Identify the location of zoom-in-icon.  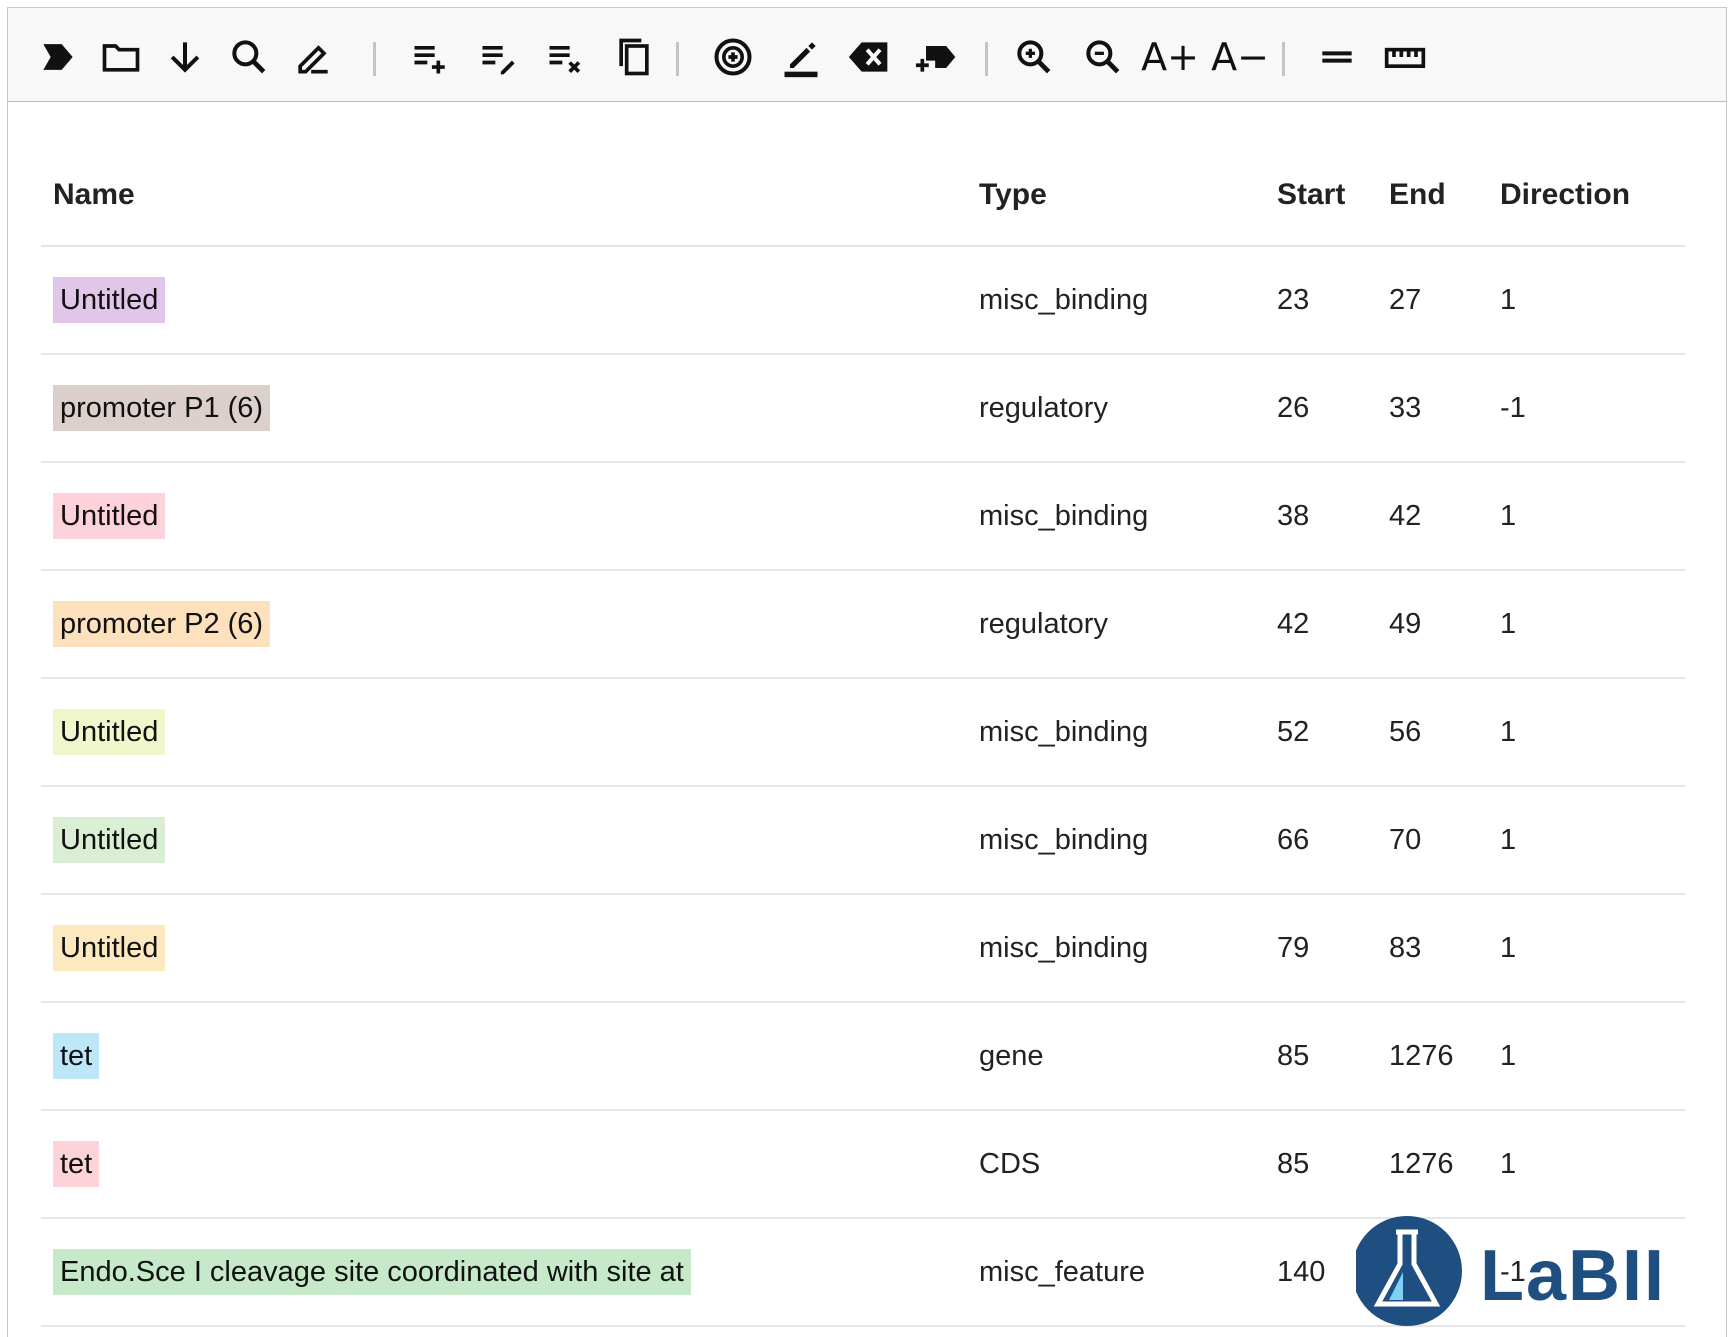
(1034, 57).